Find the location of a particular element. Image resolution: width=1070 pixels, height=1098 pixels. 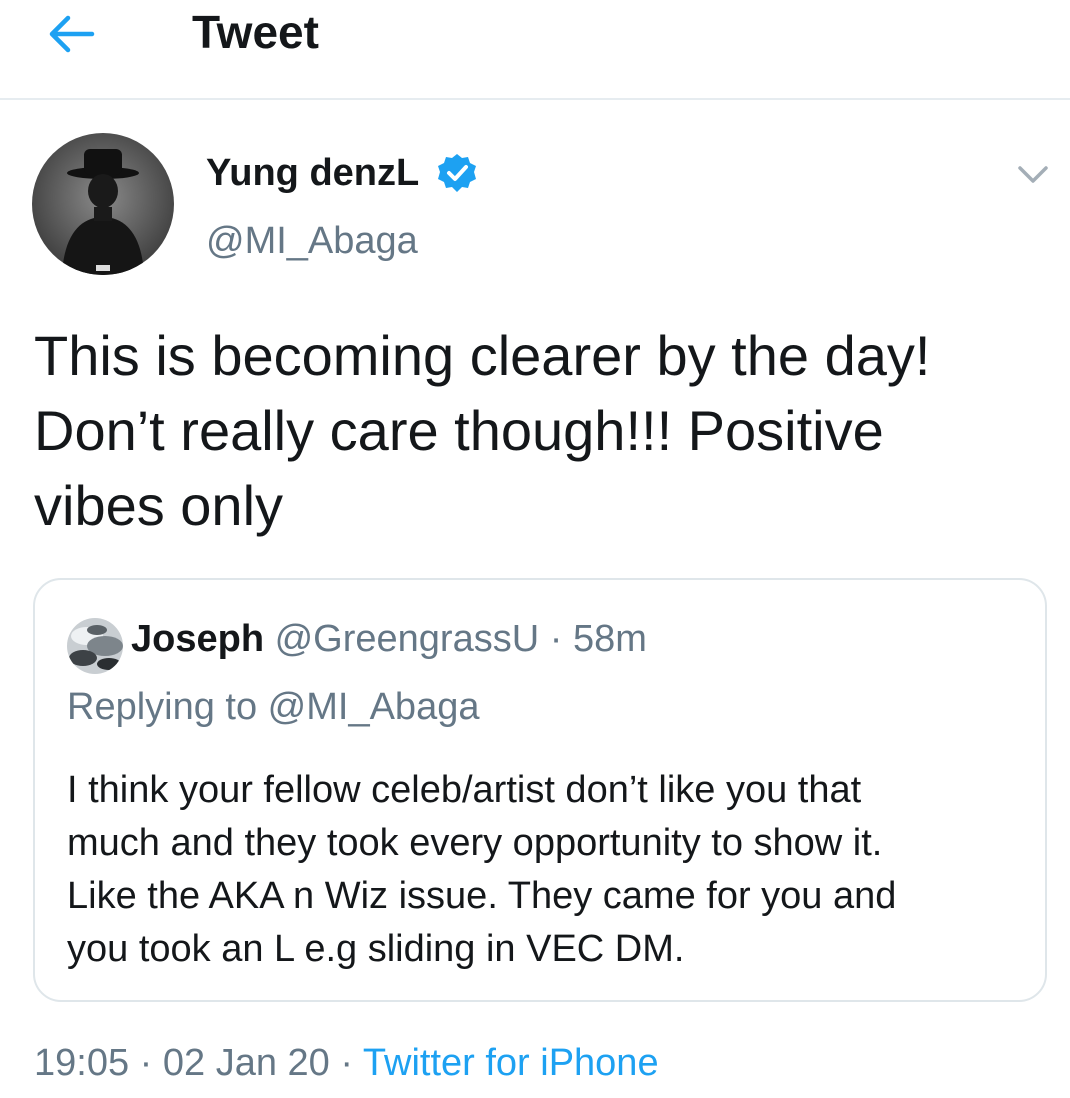

quoted-avatar-image is located at coordinates (95, 646).